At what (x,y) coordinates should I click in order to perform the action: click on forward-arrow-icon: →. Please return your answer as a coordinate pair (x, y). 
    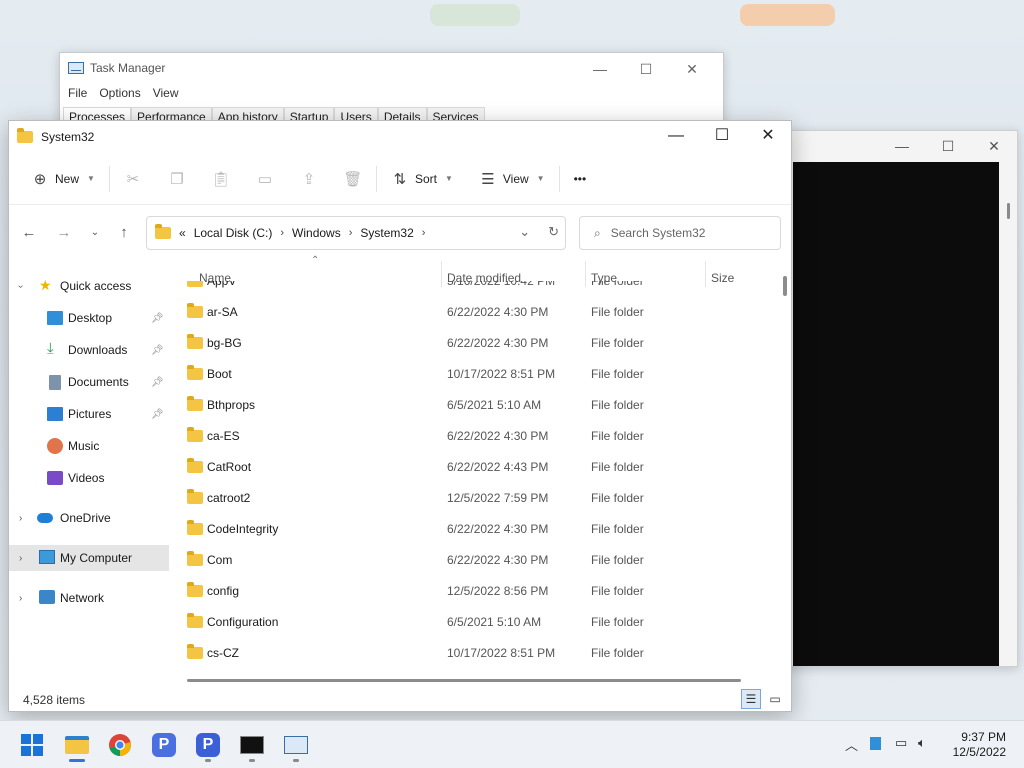
    Looking at the image, I should click on (64, 233).